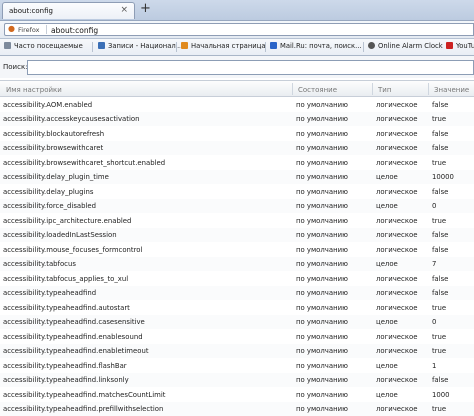  I want to click on column-header-type: Тип, so click(384, 90).